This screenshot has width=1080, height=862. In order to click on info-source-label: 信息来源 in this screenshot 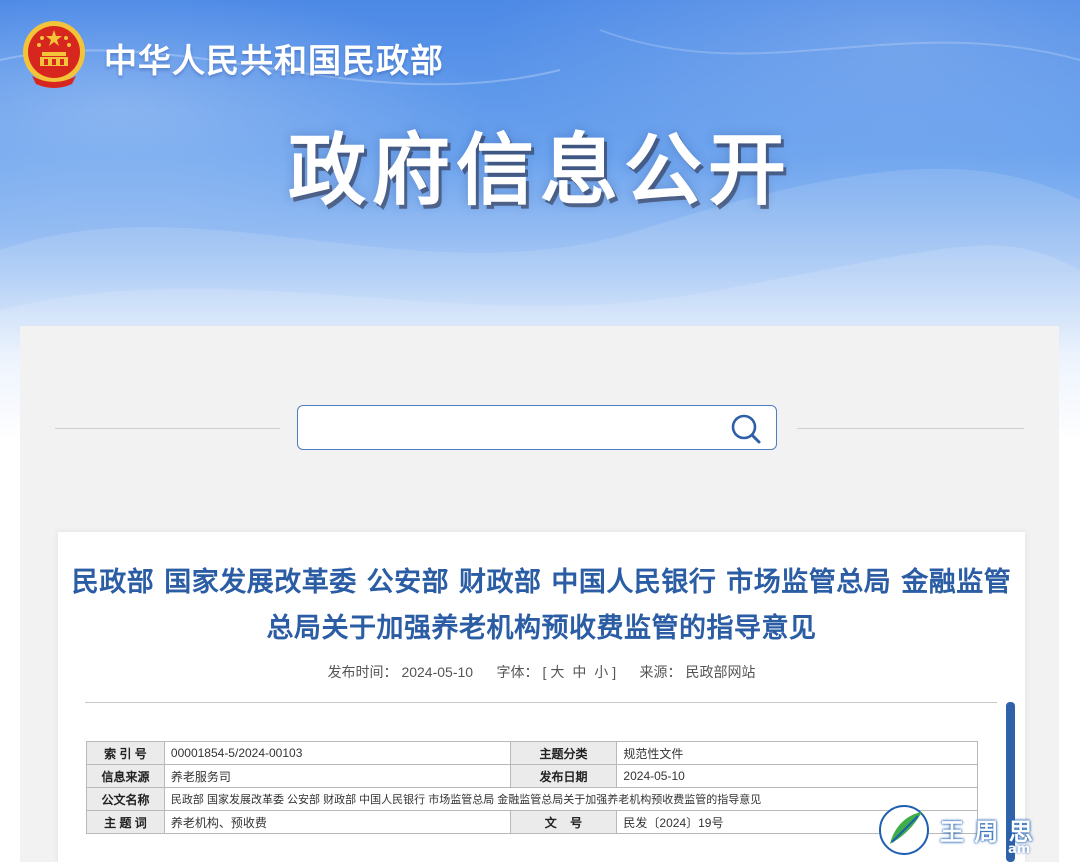, I will do `click(125, 776)`.